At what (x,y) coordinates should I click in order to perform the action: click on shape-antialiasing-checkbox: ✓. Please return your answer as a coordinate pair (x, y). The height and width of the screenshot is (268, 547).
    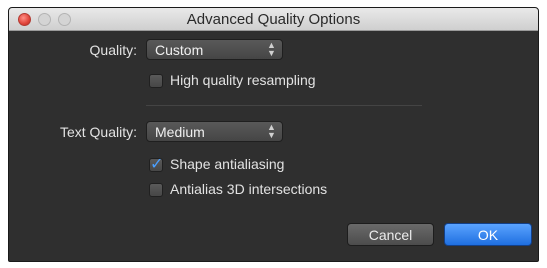
    Looking at the image, I should click on (156, 164).